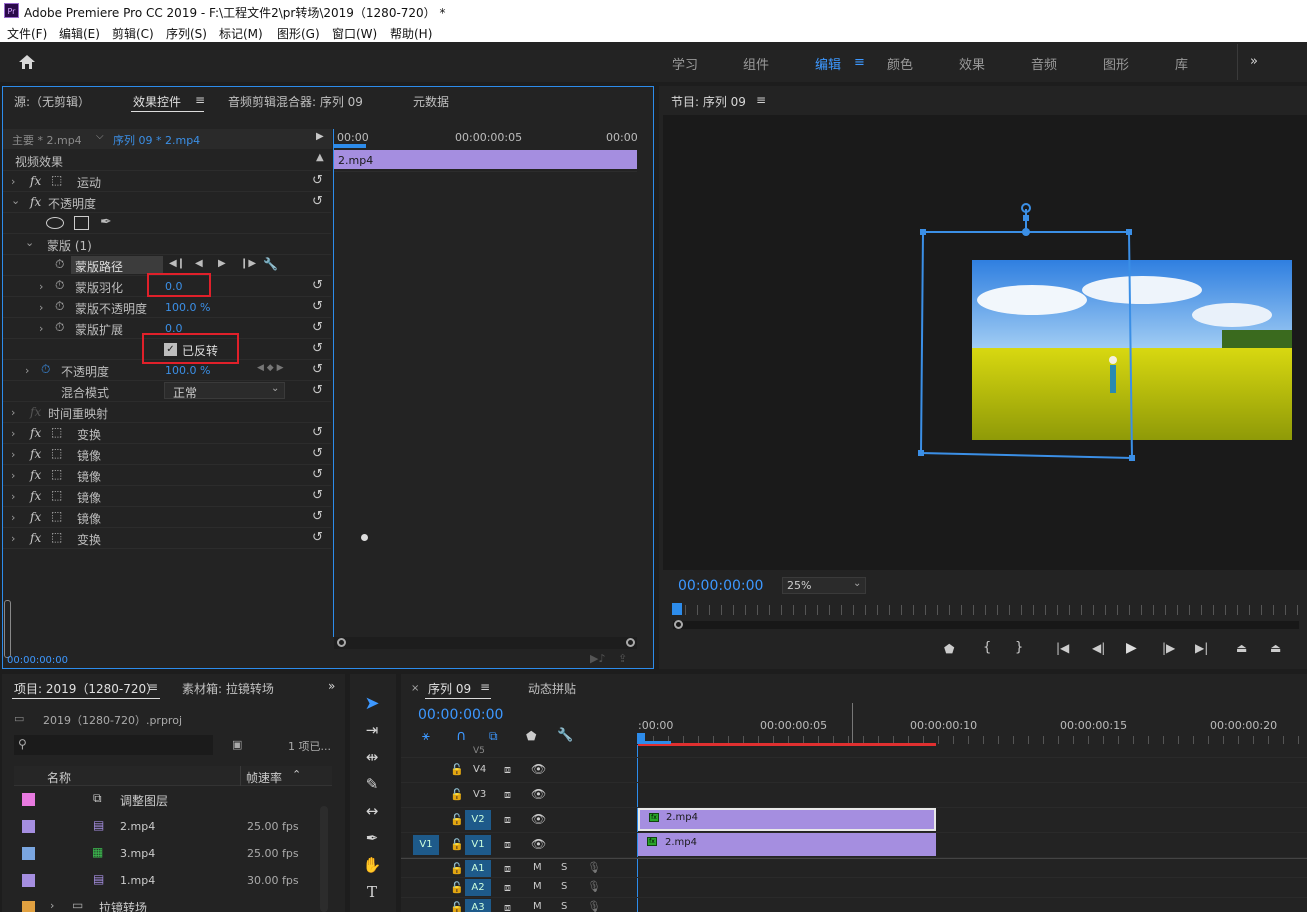 The image size is (1307, 912). What do you see at coordinates (900, 63) in the screenshot?
I see `workspace-color: 颜色` at bounding box center [900, 63].